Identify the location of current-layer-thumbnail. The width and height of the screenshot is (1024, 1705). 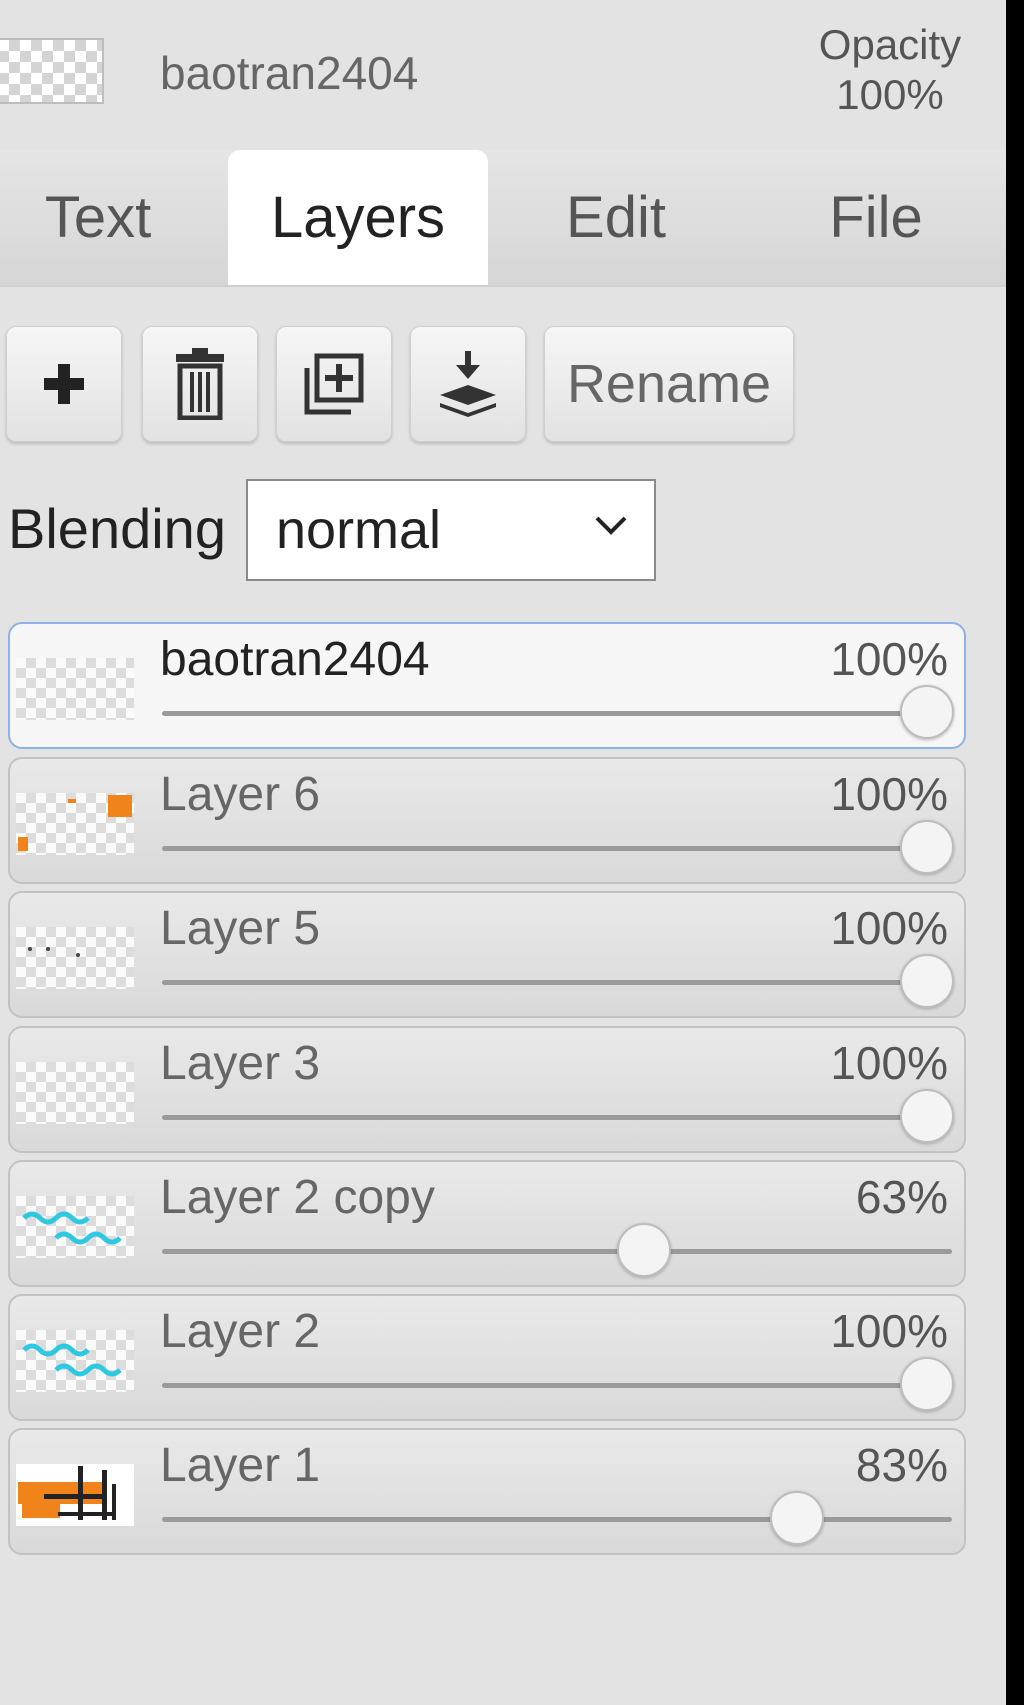
(52, 71).